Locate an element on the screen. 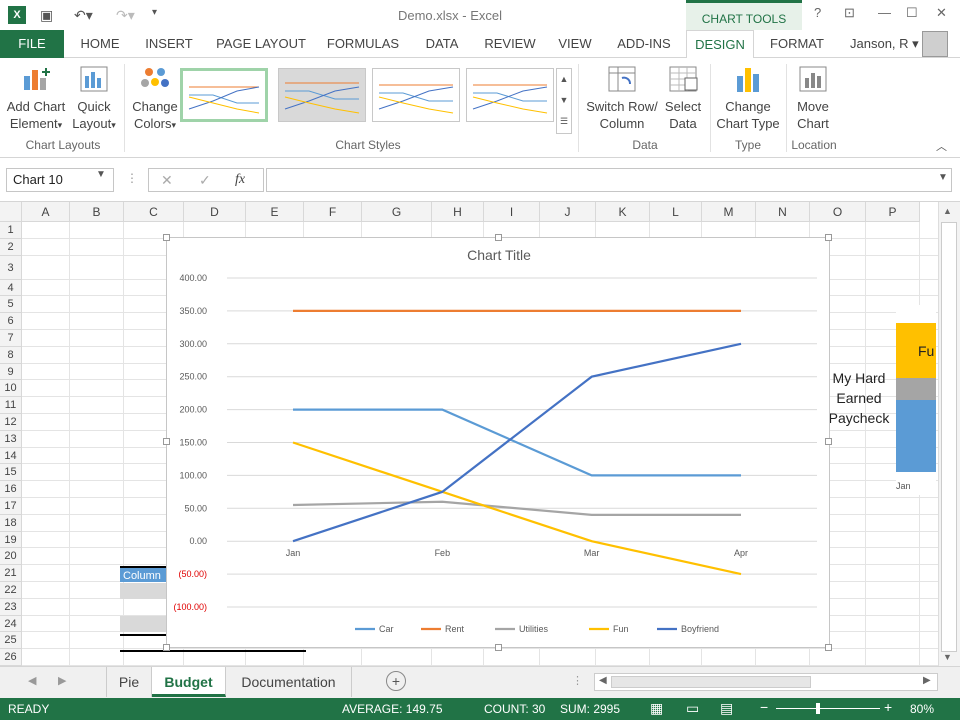 Image resolution: width=960 pixels, height=720 pixels. cancel-icon: ✕ is located at coordinates (167, 180).